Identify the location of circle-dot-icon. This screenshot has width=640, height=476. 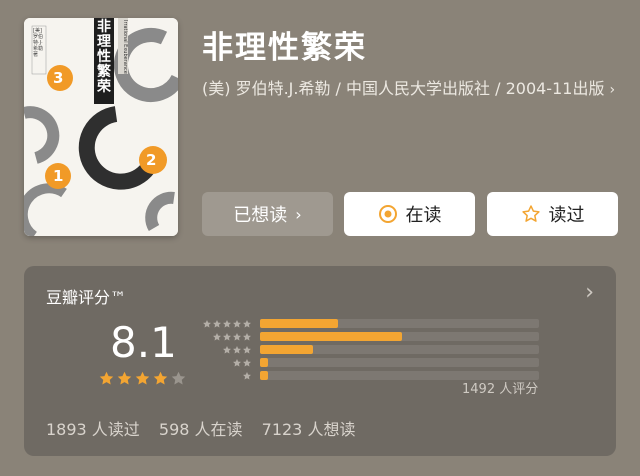
(388, 214).